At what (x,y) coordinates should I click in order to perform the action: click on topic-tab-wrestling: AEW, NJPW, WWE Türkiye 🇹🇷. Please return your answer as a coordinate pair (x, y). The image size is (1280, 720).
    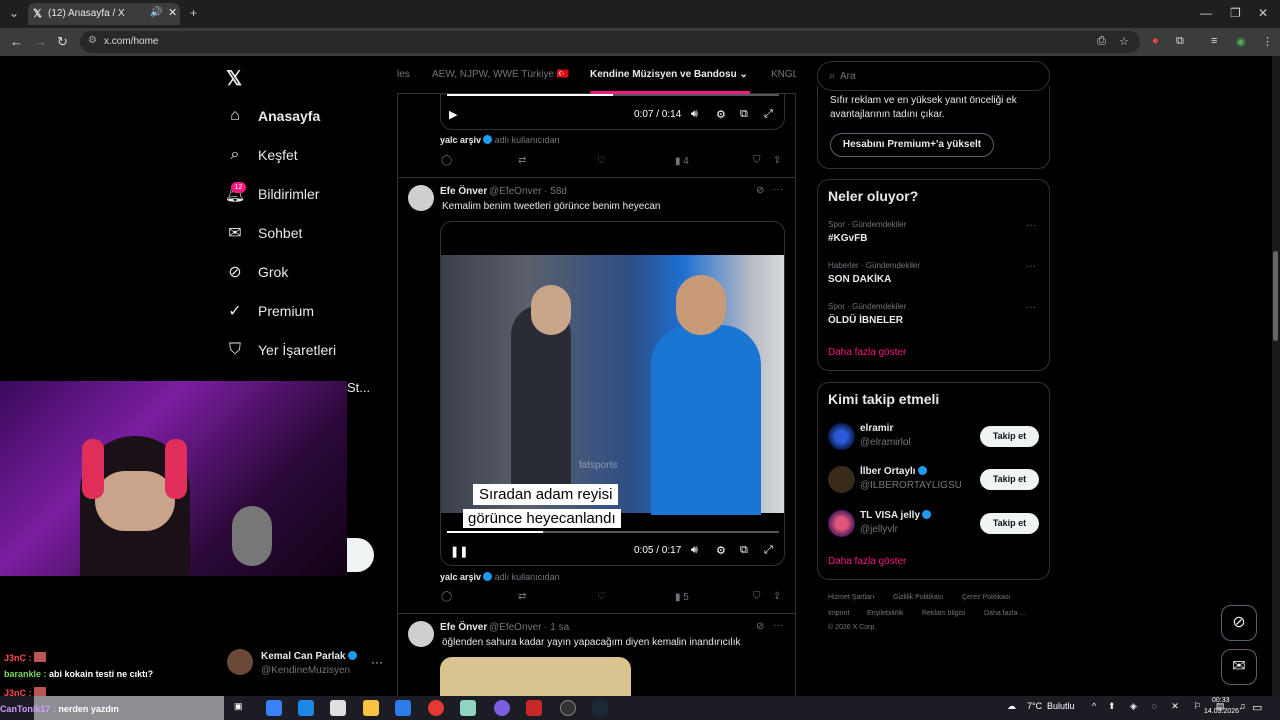
    Looking at the image, I should click on (500, 74).